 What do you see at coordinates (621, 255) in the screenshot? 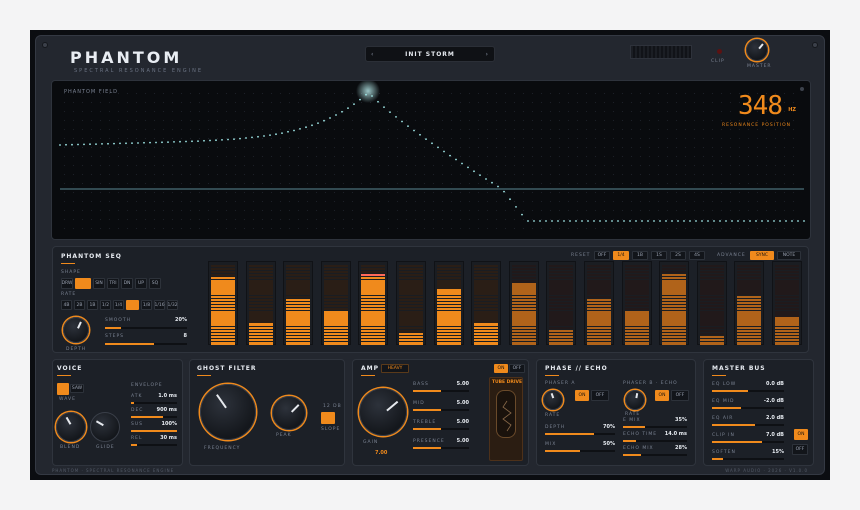
I see `reset-option-1: 1/4` at bounding box center [621, 255].